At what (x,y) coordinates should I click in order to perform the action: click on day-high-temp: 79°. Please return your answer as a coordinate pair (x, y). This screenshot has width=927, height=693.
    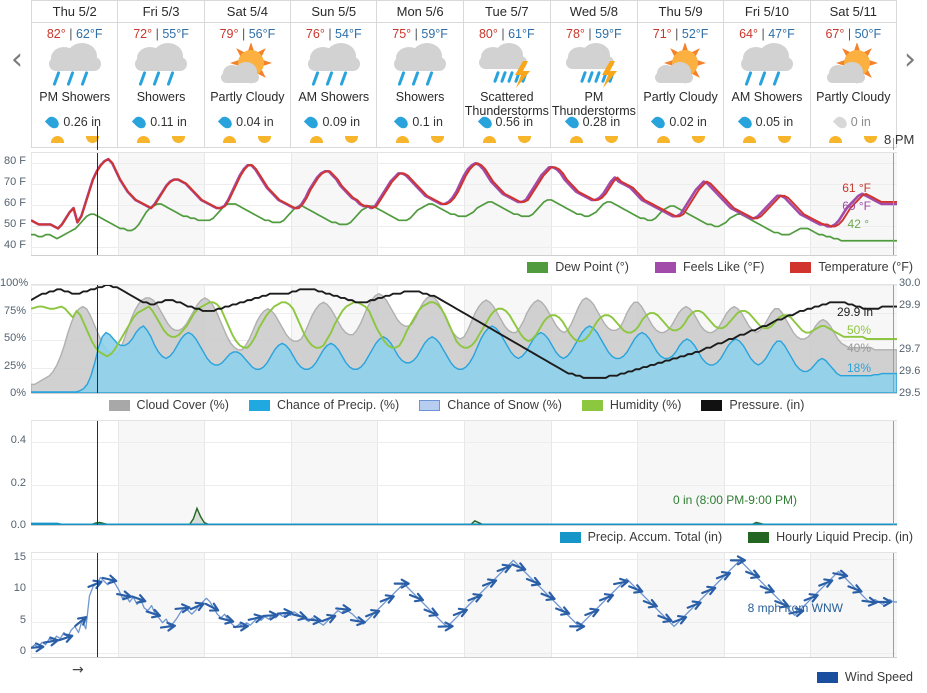
    Looking at the image, I should click on (229, 34).